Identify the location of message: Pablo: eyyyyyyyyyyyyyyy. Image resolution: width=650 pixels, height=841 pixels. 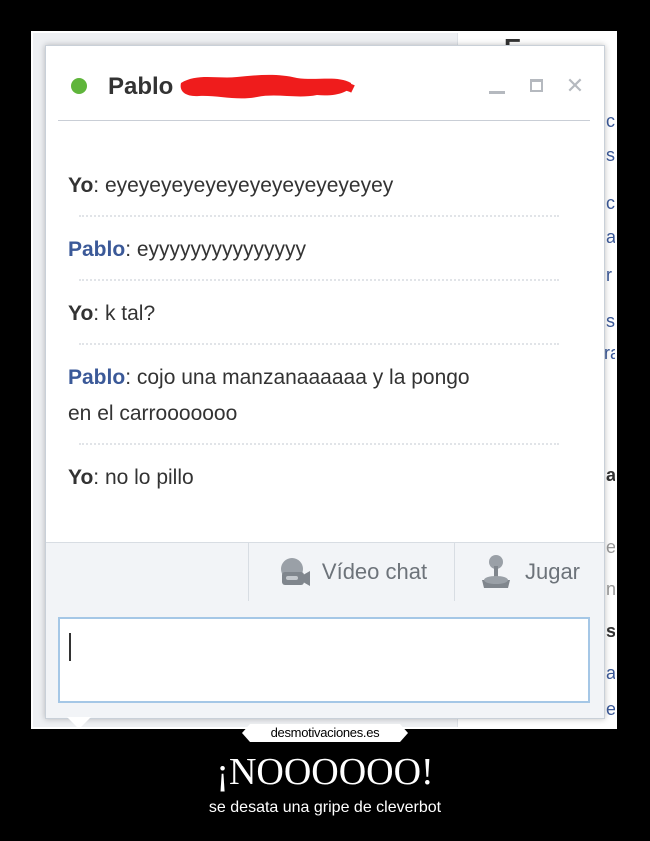
(308, 250).